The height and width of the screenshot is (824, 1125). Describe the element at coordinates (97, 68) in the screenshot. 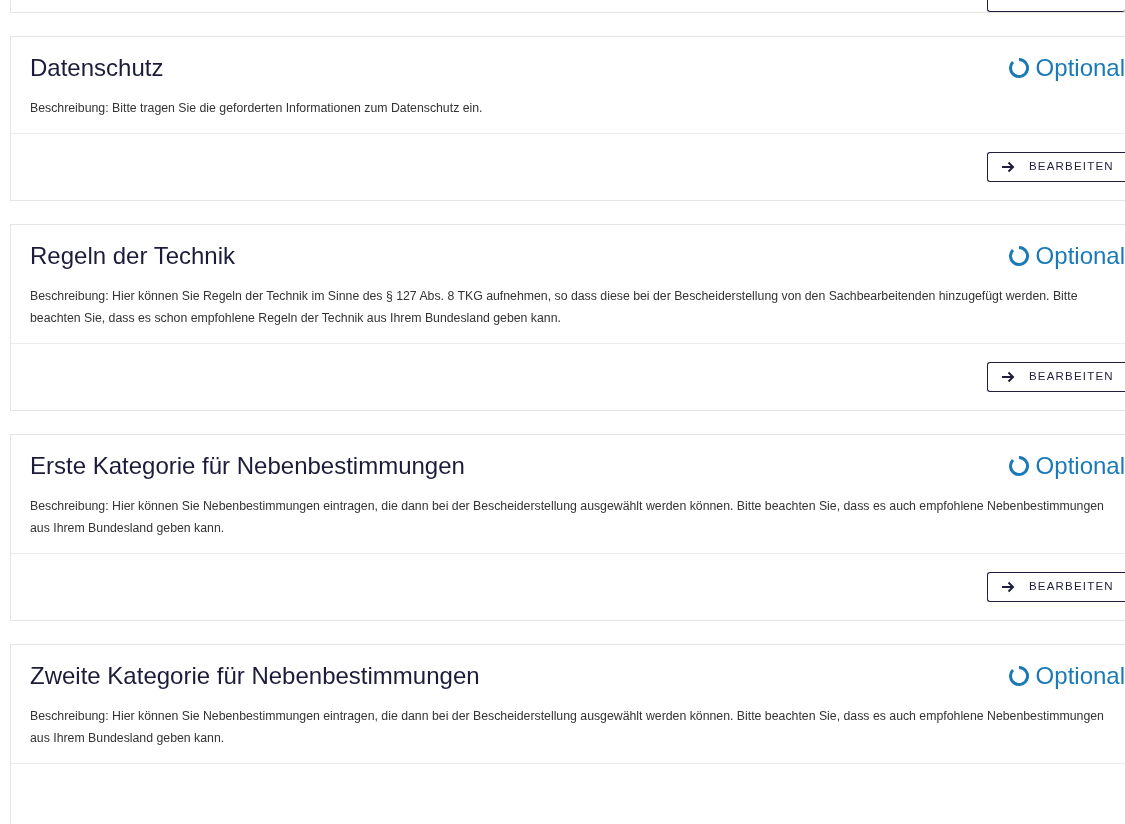

I see `section-title: Datenschutz` at that location.